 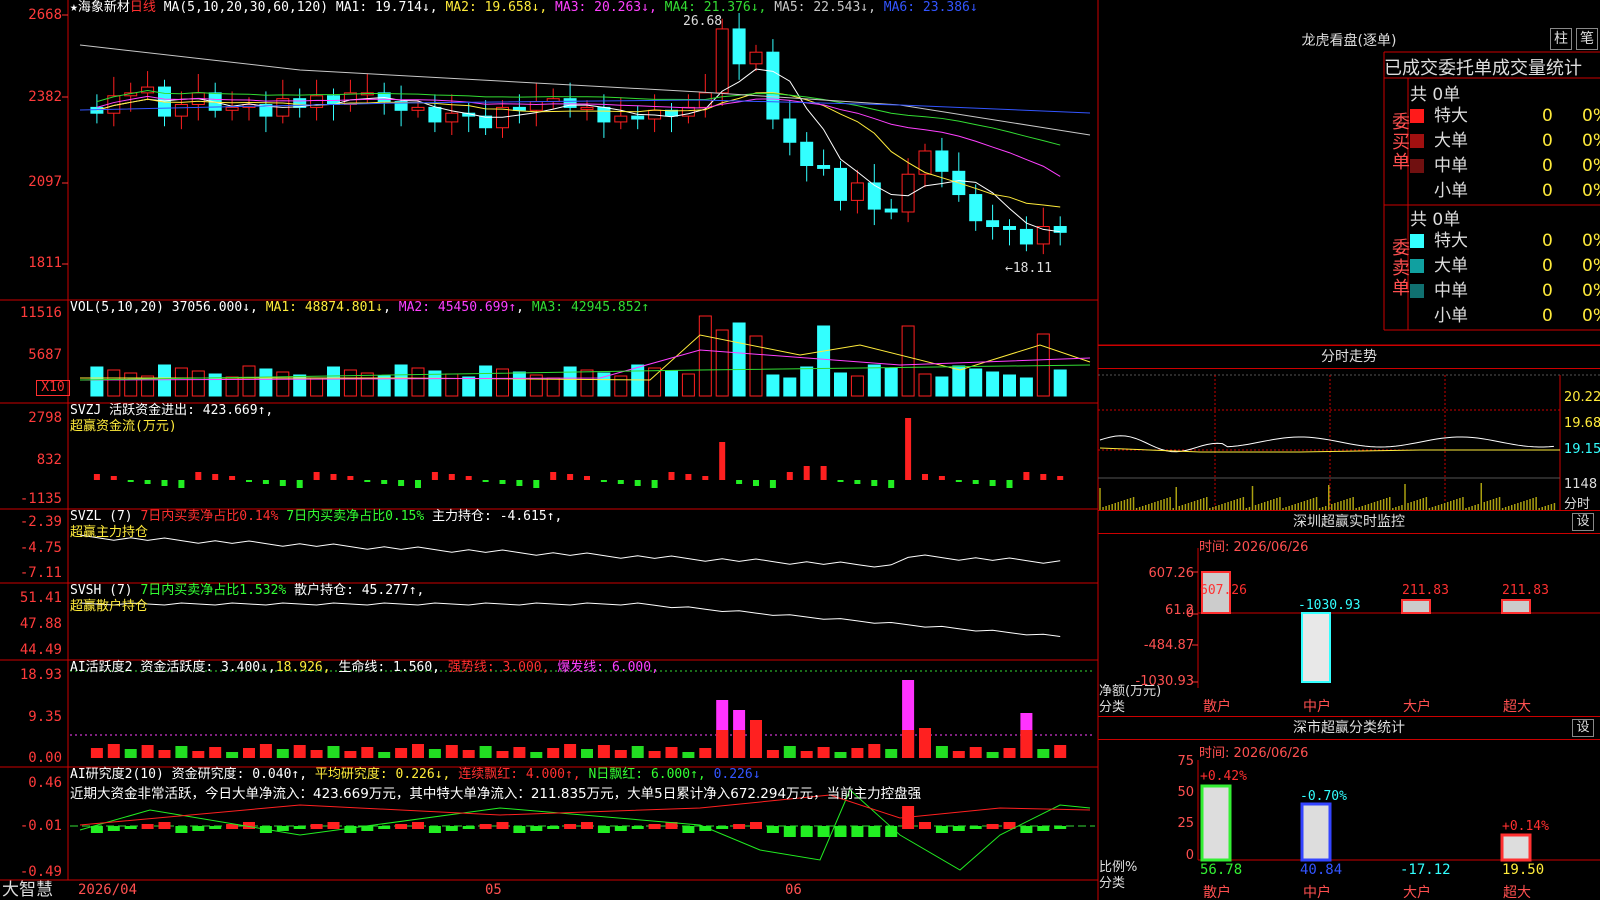 I want to click on row-name: 特大, so click(x=1451, y=241).